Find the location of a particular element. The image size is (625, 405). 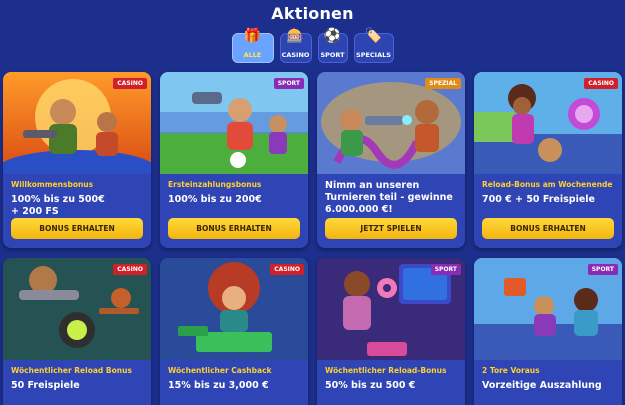

tab-specials: 🏷️ SPECIALS is located at coordinates (373, 46).